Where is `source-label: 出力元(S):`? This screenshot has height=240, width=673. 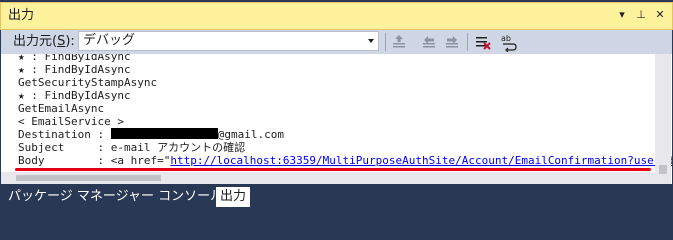
source-label: 出力元(S): is located at coordinates (44, 41).